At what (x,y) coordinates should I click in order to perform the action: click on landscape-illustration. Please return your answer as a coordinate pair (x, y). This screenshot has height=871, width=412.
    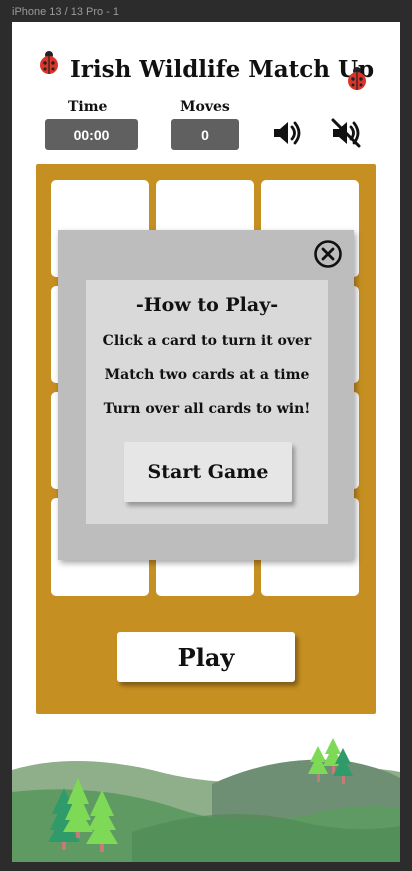
    Looking at the image, I should click on (206, 800).